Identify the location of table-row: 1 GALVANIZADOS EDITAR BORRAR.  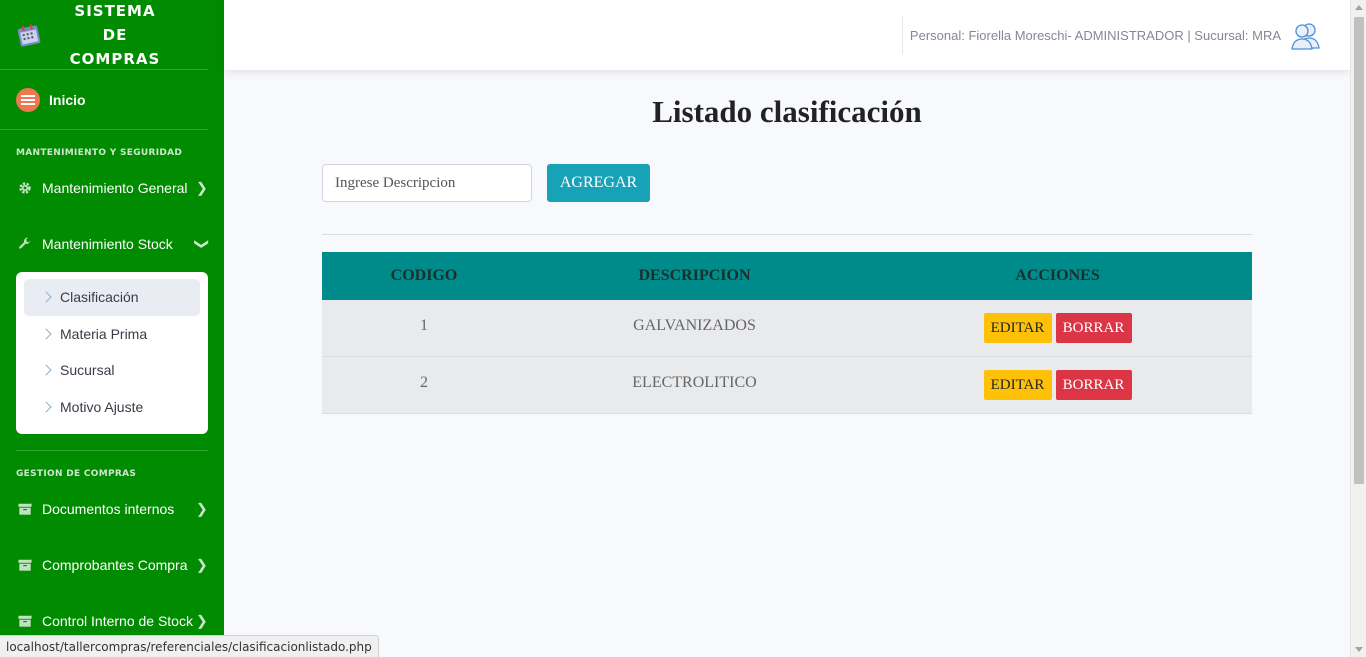
(787, 328).